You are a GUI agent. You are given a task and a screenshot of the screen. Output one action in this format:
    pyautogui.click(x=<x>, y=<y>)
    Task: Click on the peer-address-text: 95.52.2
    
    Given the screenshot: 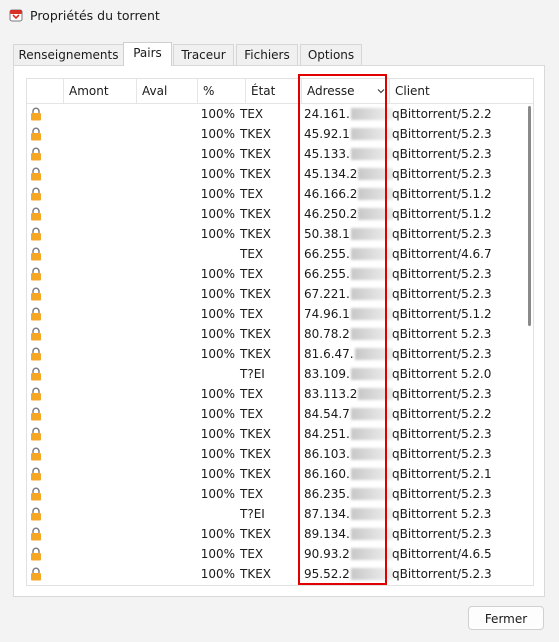 What is the action you would take?
    pyautogui.click(x=327, y=574)
    